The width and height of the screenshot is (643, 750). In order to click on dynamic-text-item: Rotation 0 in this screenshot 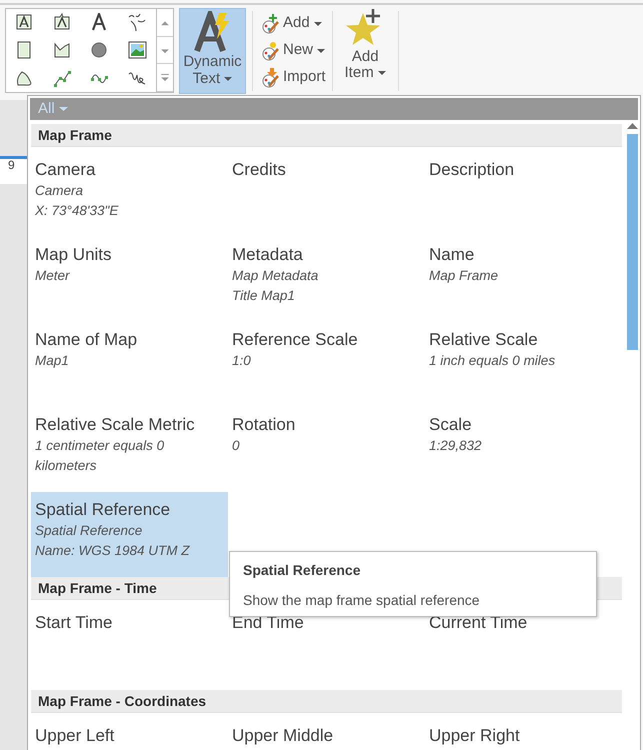, I will do `click(326, 449)`.